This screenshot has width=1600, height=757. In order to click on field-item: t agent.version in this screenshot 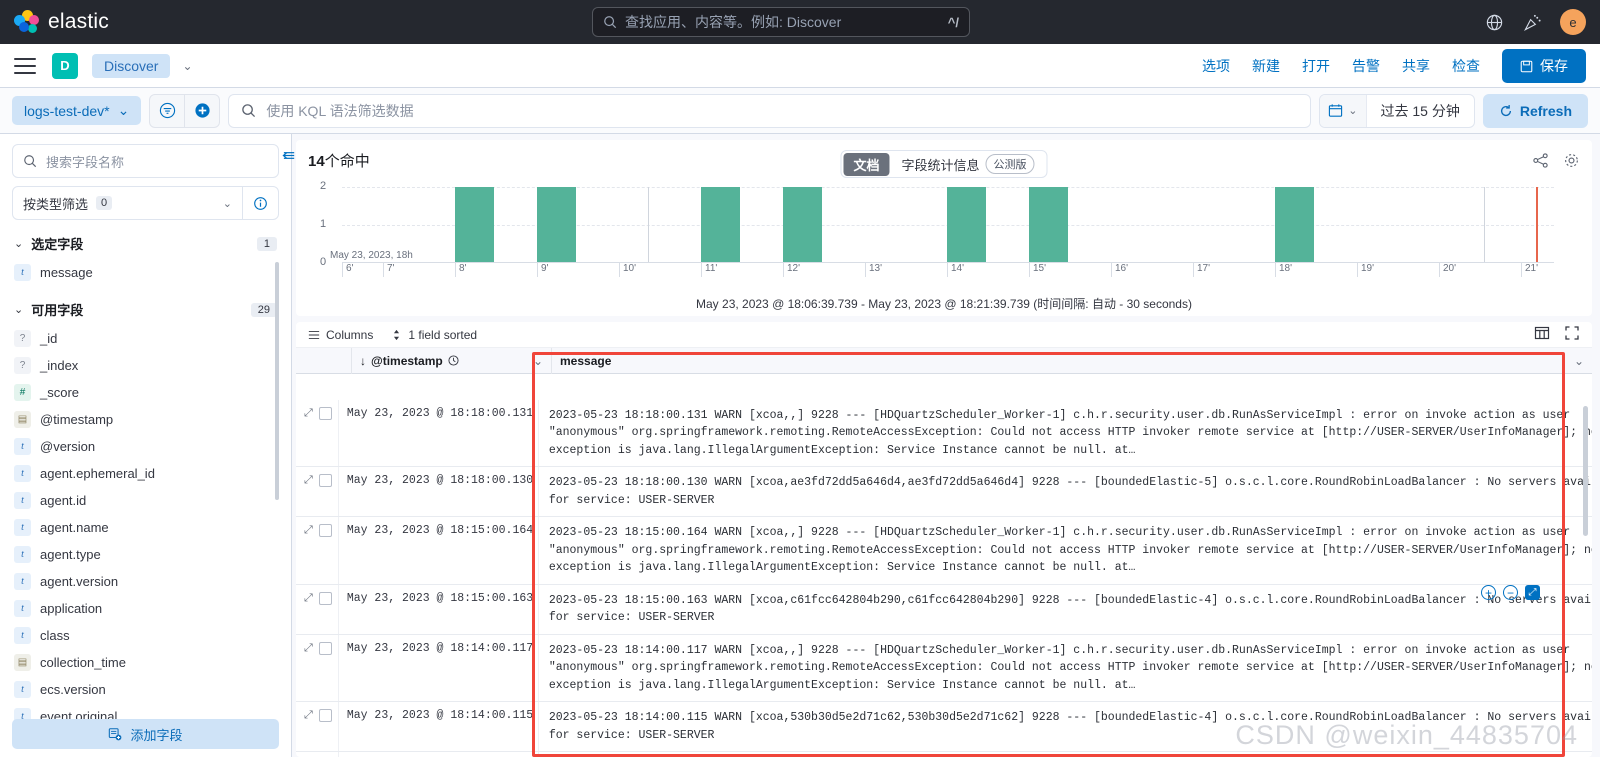, I will do `click(145, 581)`.